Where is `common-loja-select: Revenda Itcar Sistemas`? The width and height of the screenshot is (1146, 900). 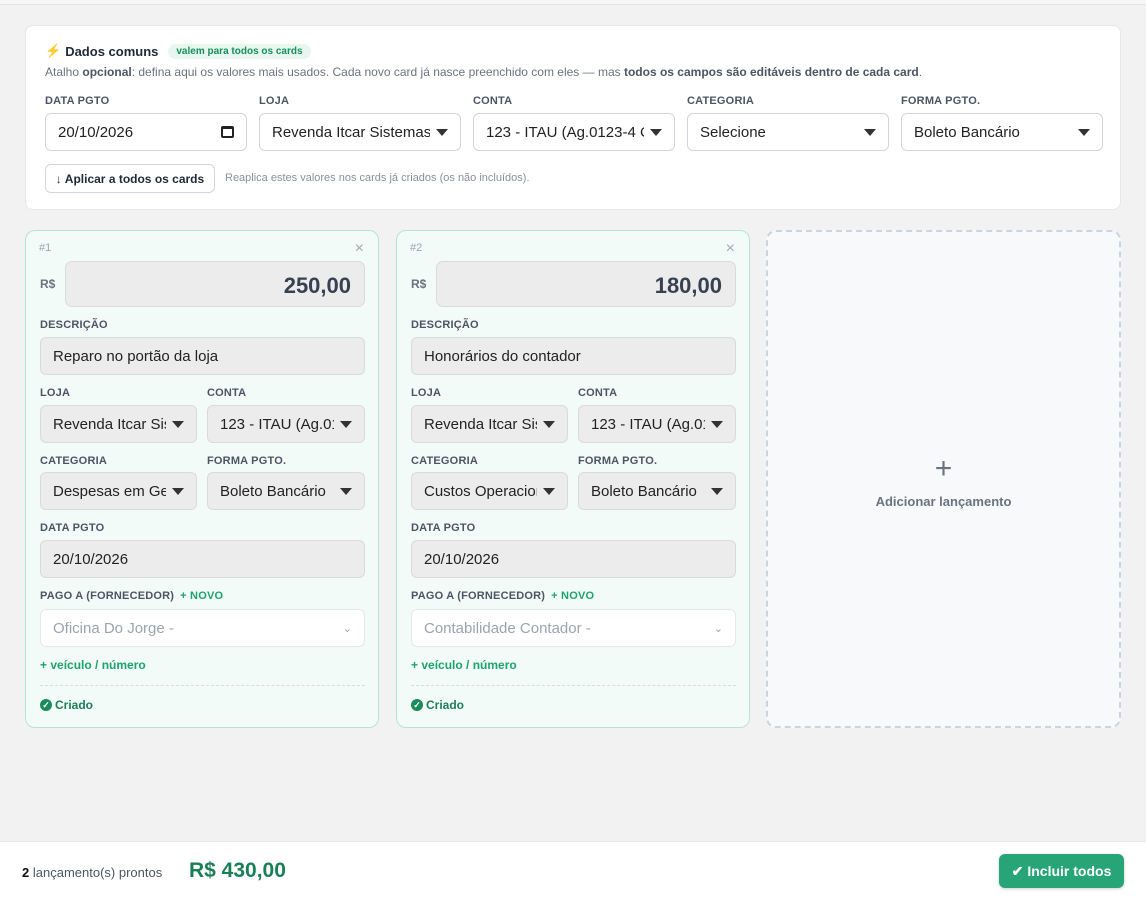
common-loja-select: Revenda Itcar Sistemas is located at coordinates (360, 132).